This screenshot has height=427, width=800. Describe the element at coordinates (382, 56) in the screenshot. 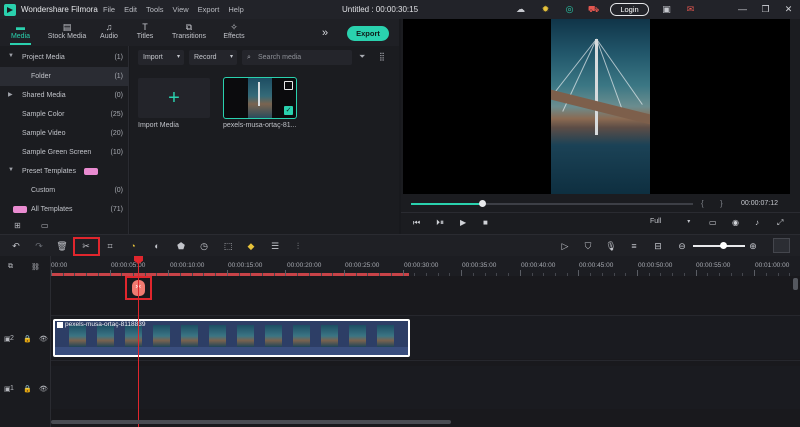

I see `grid-view-icon: ⣿` at that location.